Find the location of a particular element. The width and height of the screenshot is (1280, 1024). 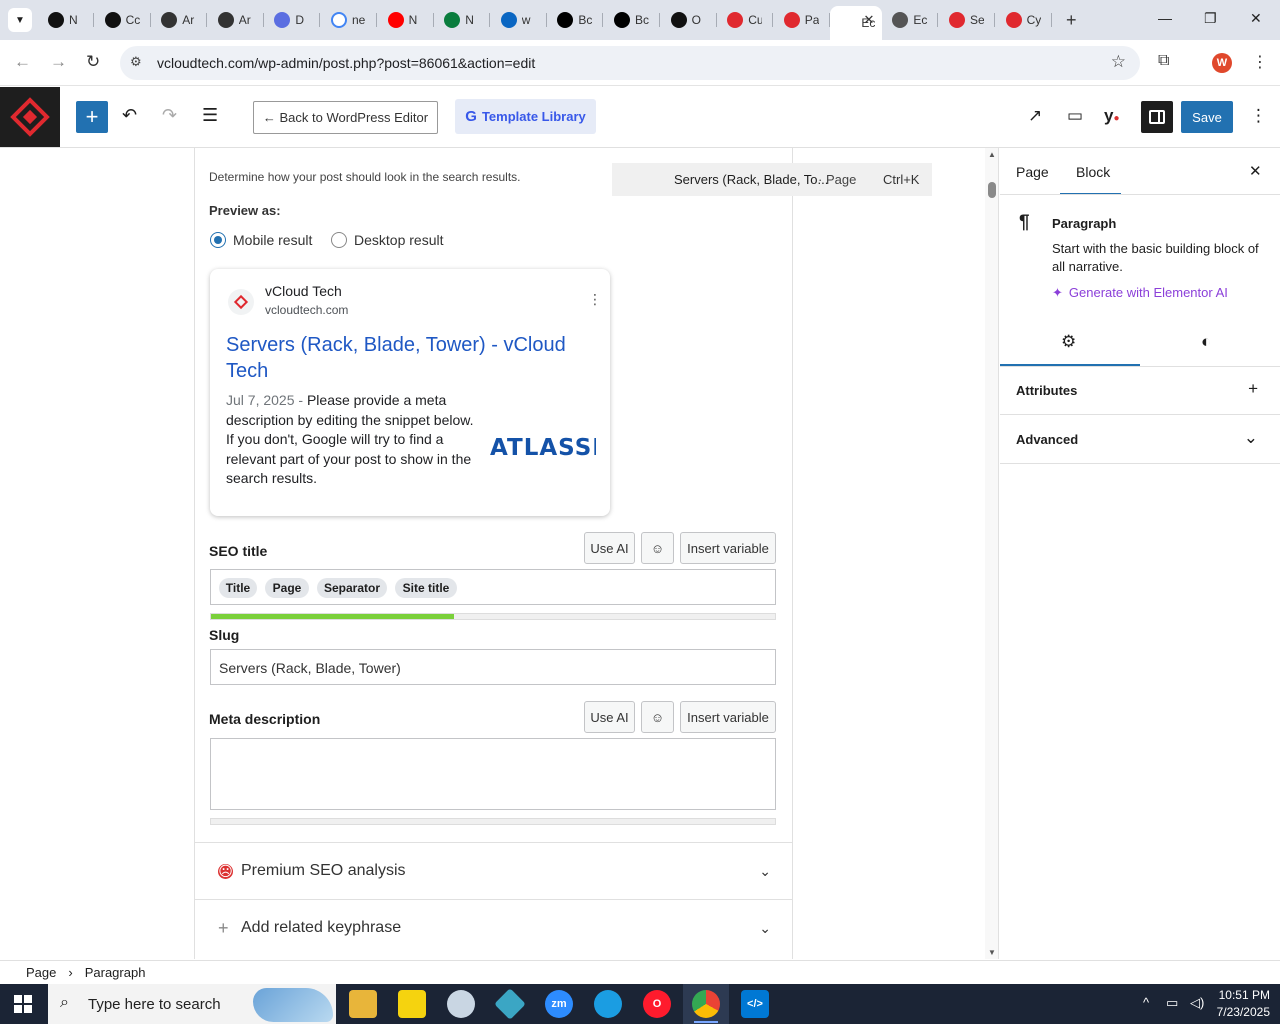

mobile-result-label: Mobile result is located at coordinates (273, 240).